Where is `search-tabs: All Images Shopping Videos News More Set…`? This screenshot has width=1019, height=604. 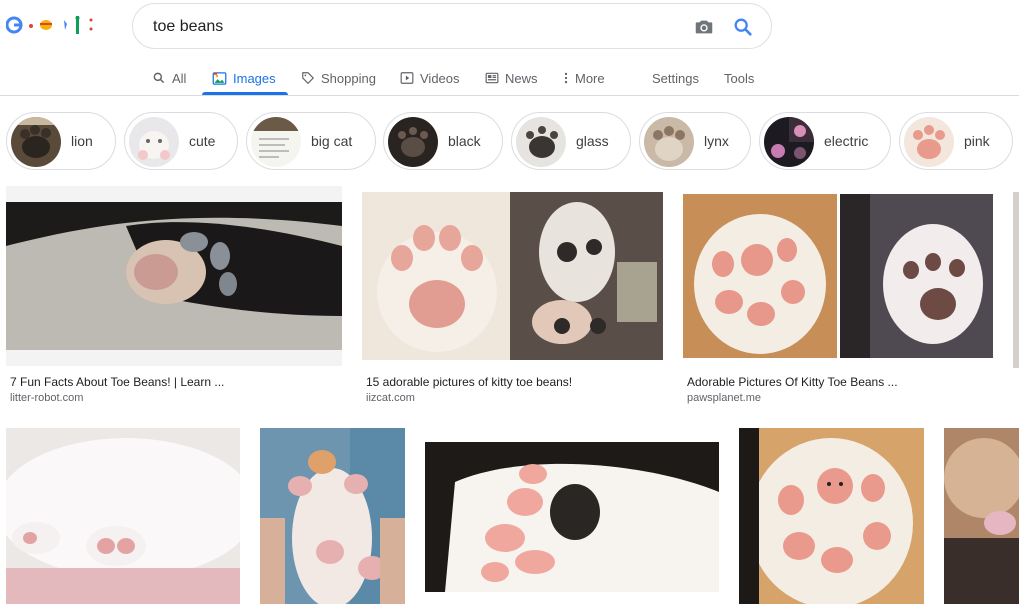
search-tabs: All Images Shopping Videos News More Set… is located at coordinates (509, 78).